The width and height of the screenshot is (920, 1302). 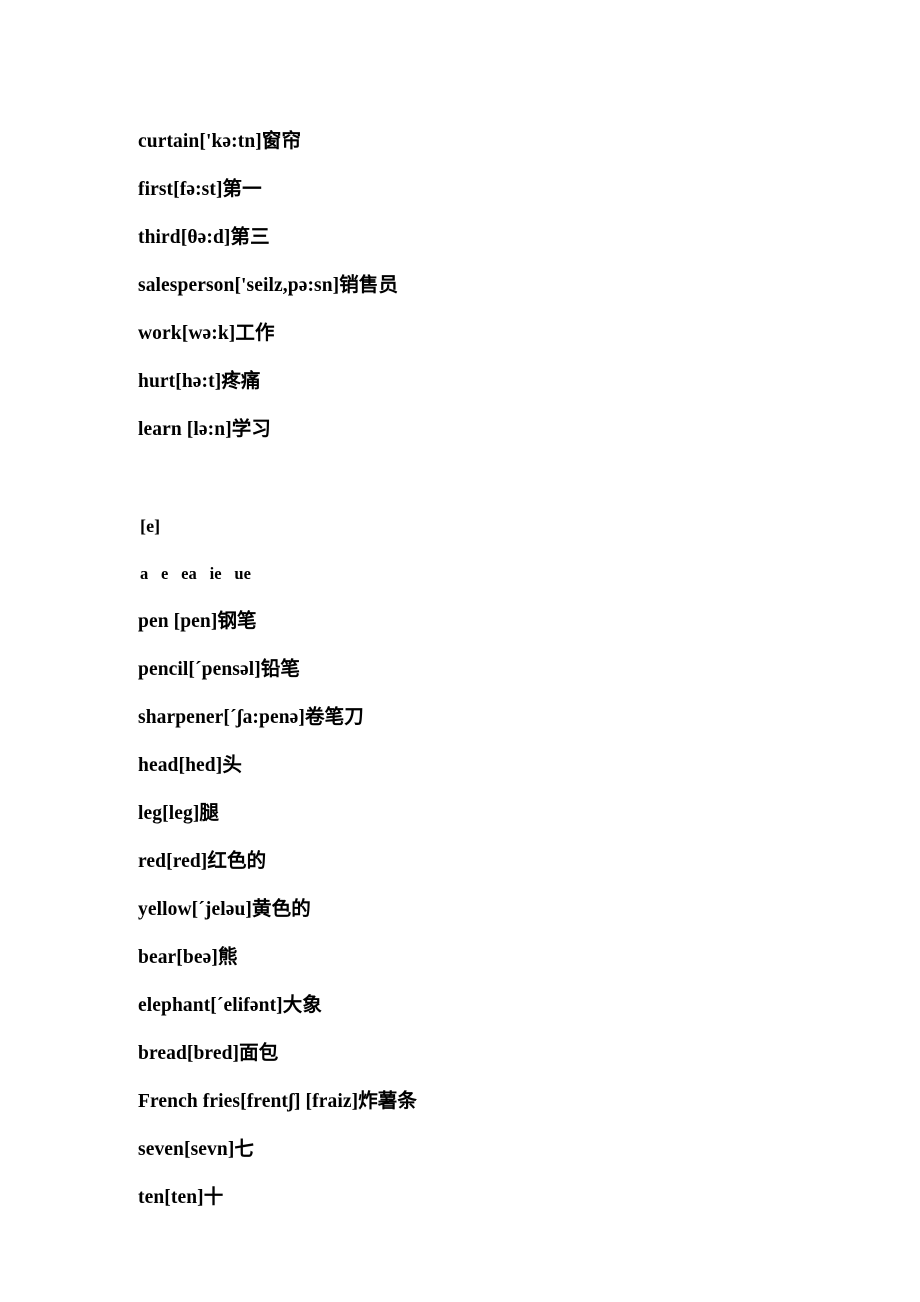 I want to click on vocabulary-entry: elephant[ˊelifənt]大象, so click(x=230, y=1005).